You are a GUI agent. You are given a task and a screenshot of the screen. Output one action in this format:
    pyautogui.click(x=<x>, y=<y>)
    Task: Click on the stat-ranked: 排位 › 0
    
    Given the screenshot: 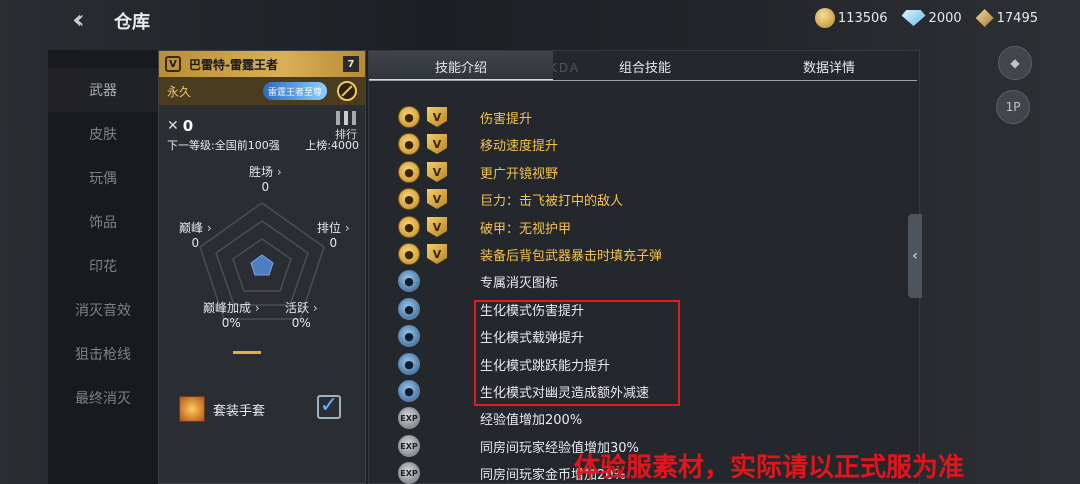 What is the action you would take?
    pyautogui.click(x=333, y=234)
    